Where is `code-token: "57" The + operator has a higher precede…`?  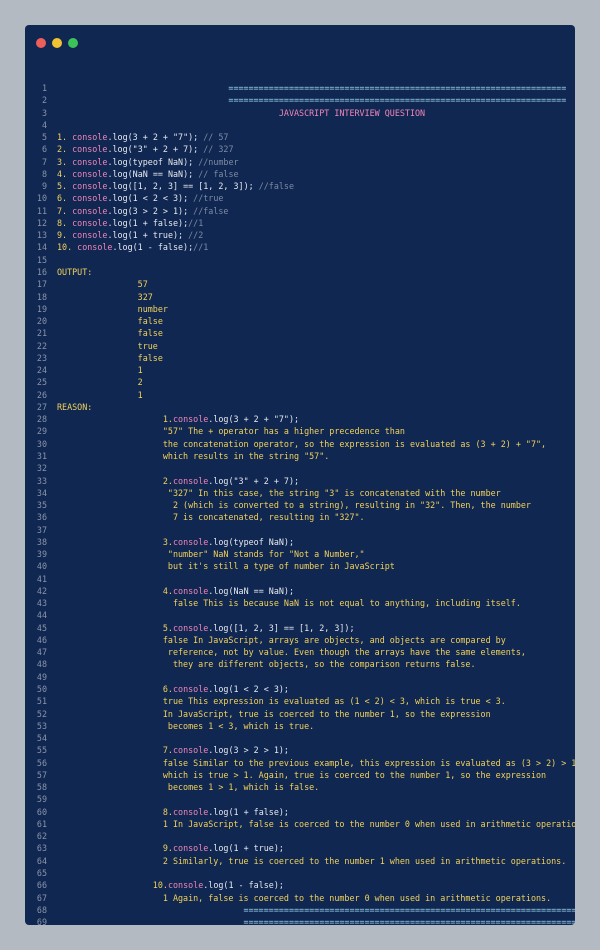
code-token: "57" The + operator has a higher precede… is located at coordinates (231, 431).